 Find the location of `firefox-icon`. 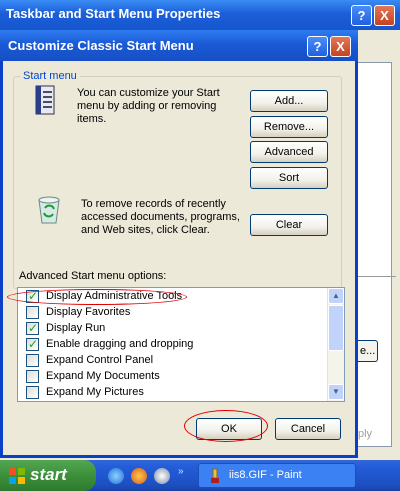

firefox-icon is located at coordinates (139, 476).